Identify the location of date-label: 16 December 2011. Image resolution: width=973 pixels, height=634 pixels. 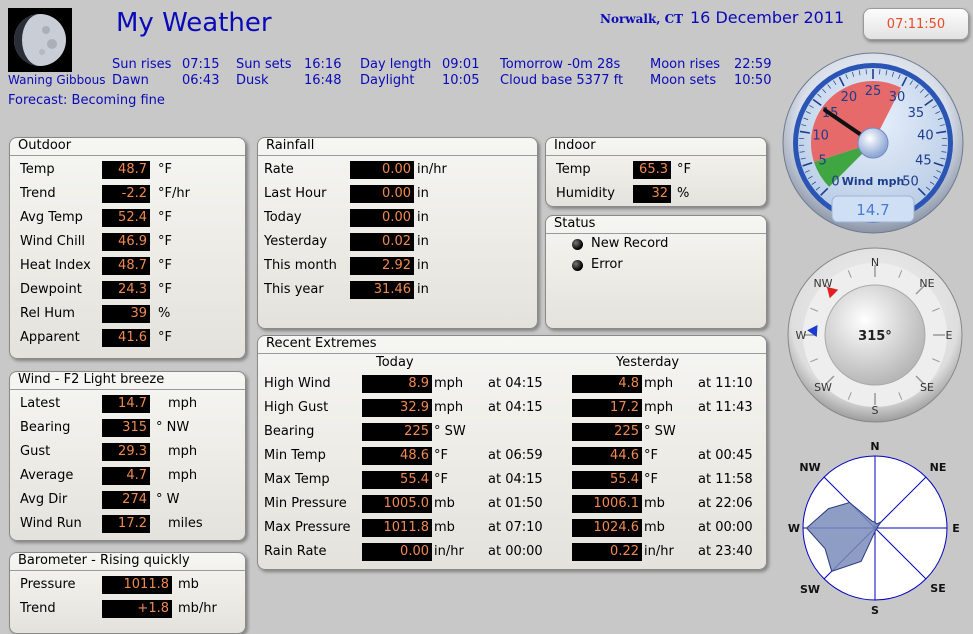
(767, 17).